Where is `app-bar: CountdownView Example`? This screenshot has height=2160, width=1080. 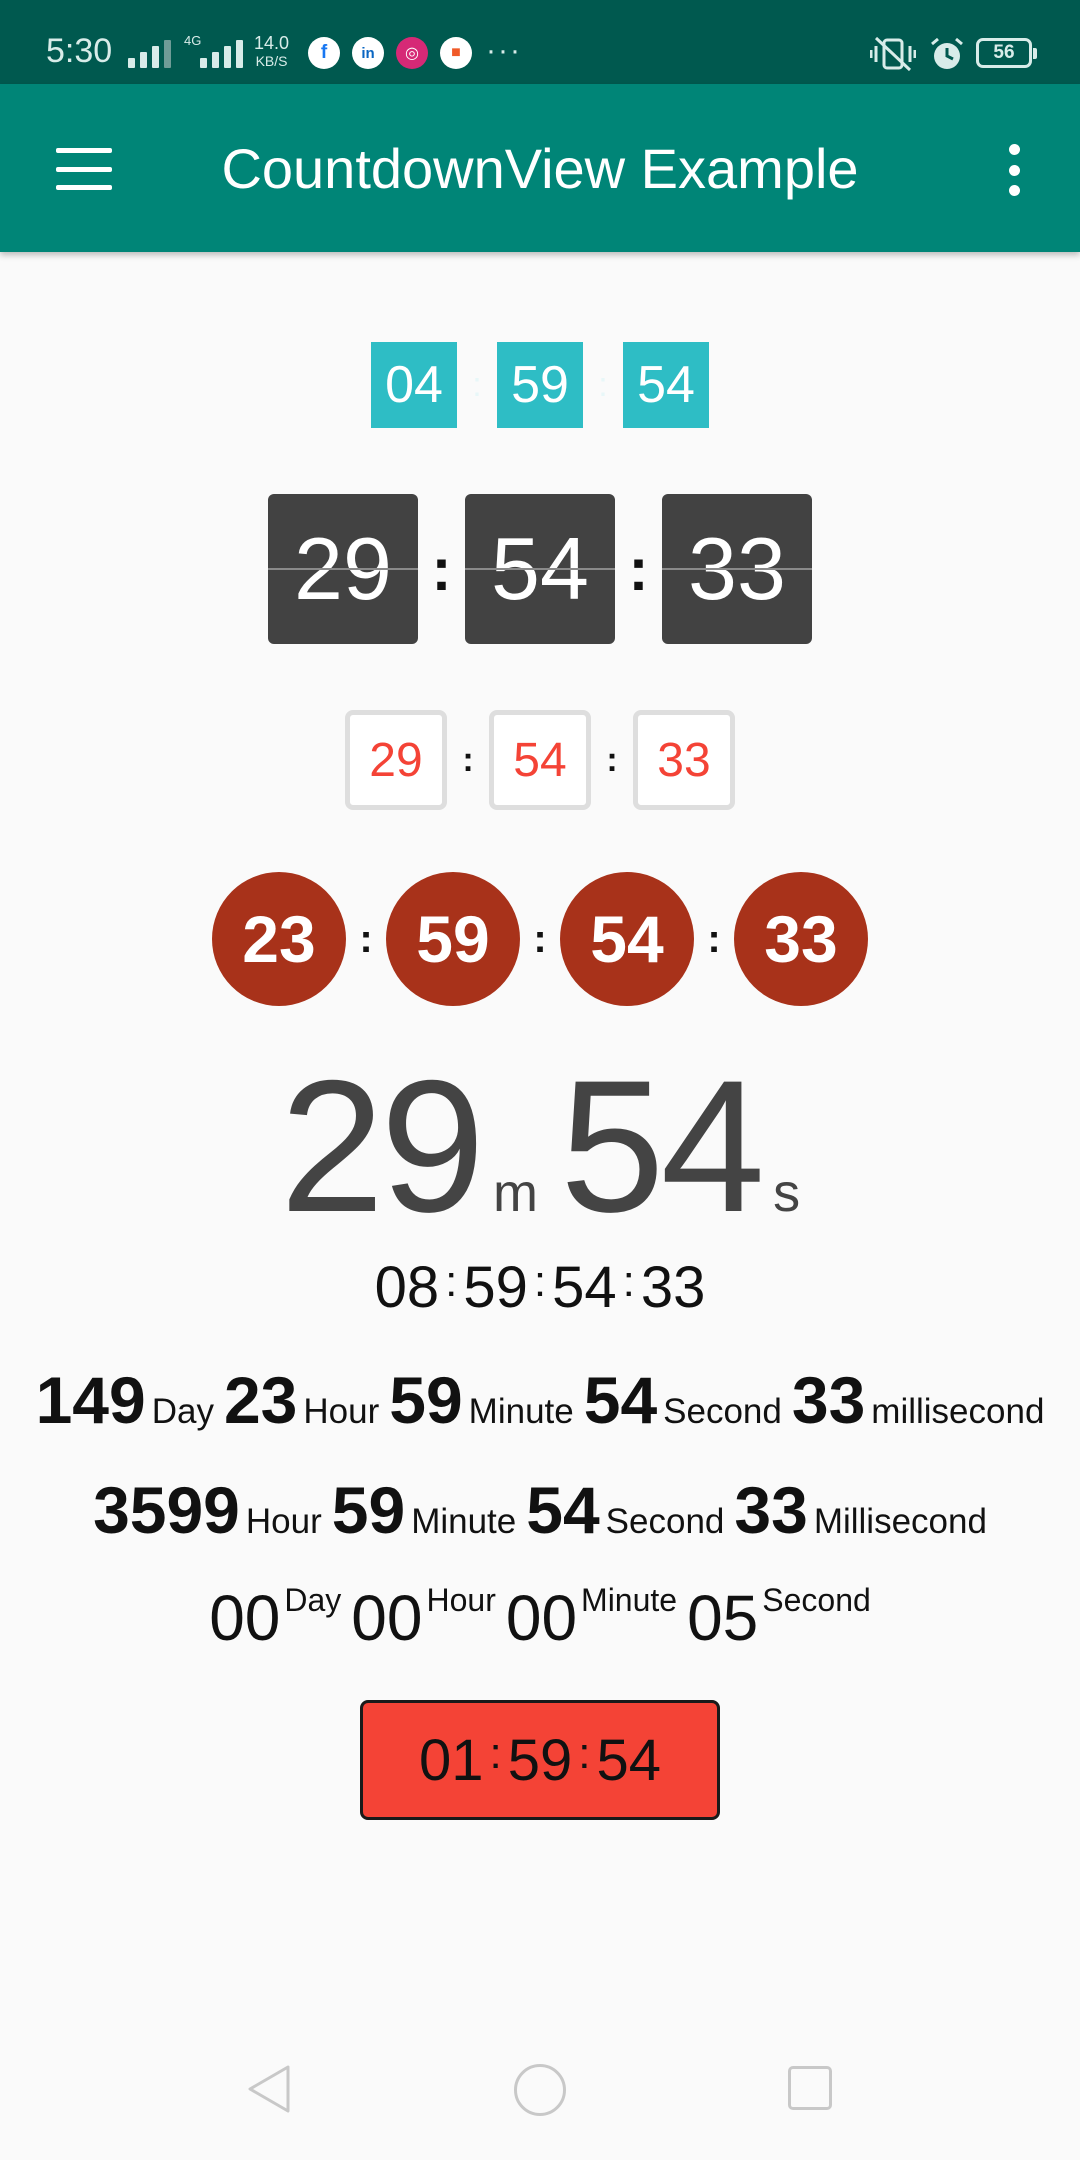 app-bar: CountdownView Example is located at coordinates (540, 168).